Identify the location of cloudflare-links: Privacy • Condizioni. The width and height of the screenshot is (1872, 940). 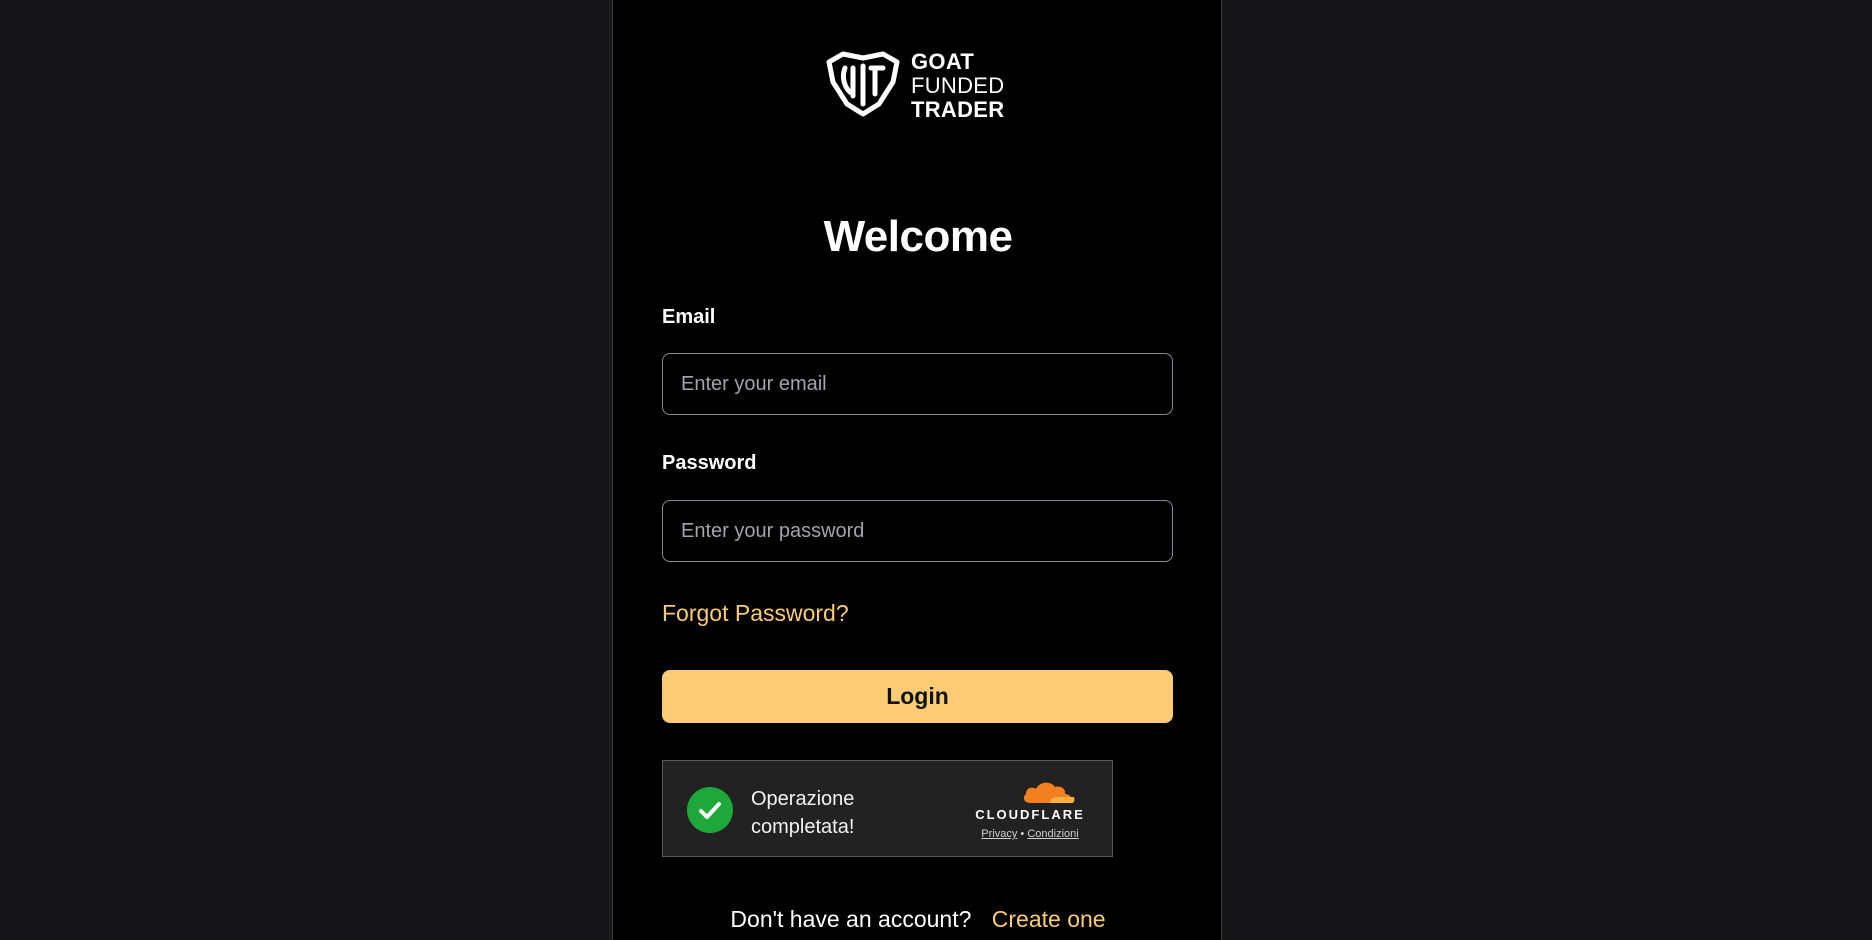
(1030, 834).